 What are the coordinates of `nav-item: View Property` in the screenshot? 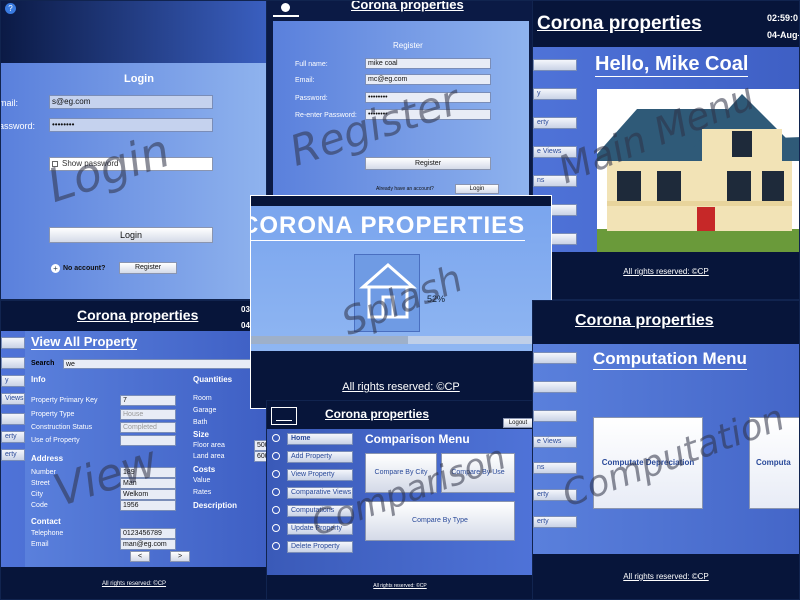 It's located at (320, 475).